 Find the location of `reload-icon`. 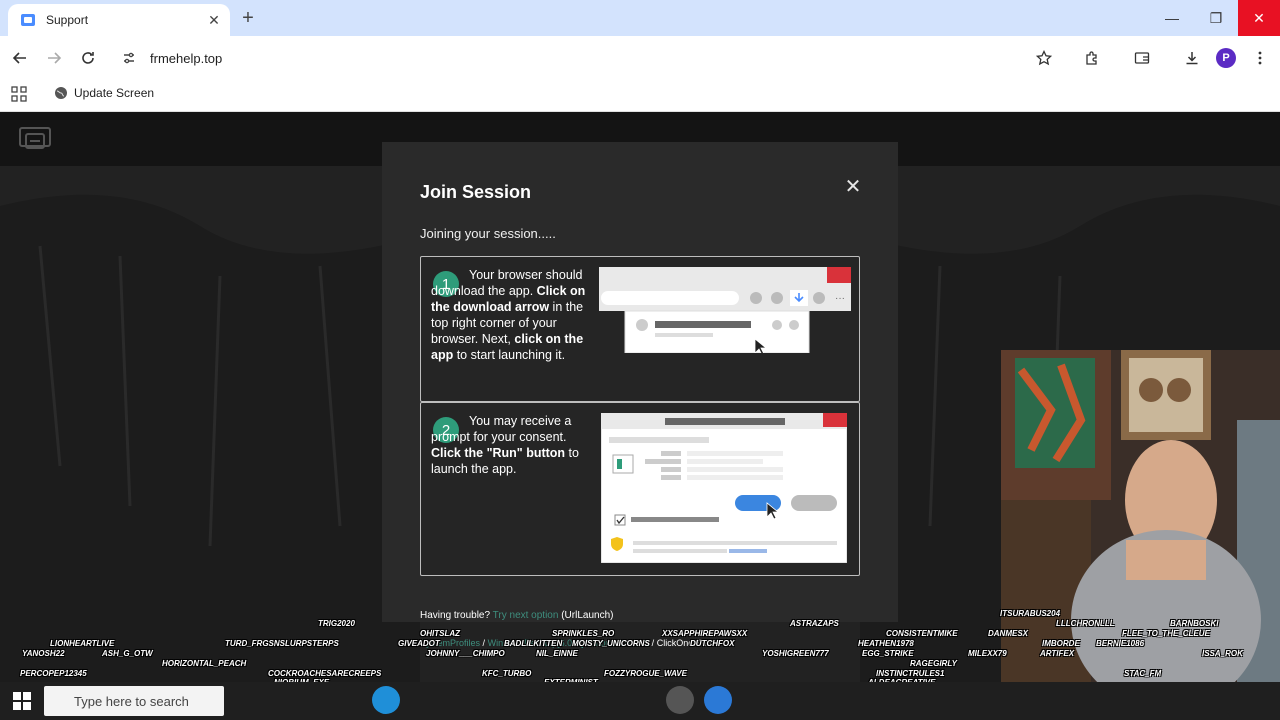

reload-icon is located at coordinates (88, 58).